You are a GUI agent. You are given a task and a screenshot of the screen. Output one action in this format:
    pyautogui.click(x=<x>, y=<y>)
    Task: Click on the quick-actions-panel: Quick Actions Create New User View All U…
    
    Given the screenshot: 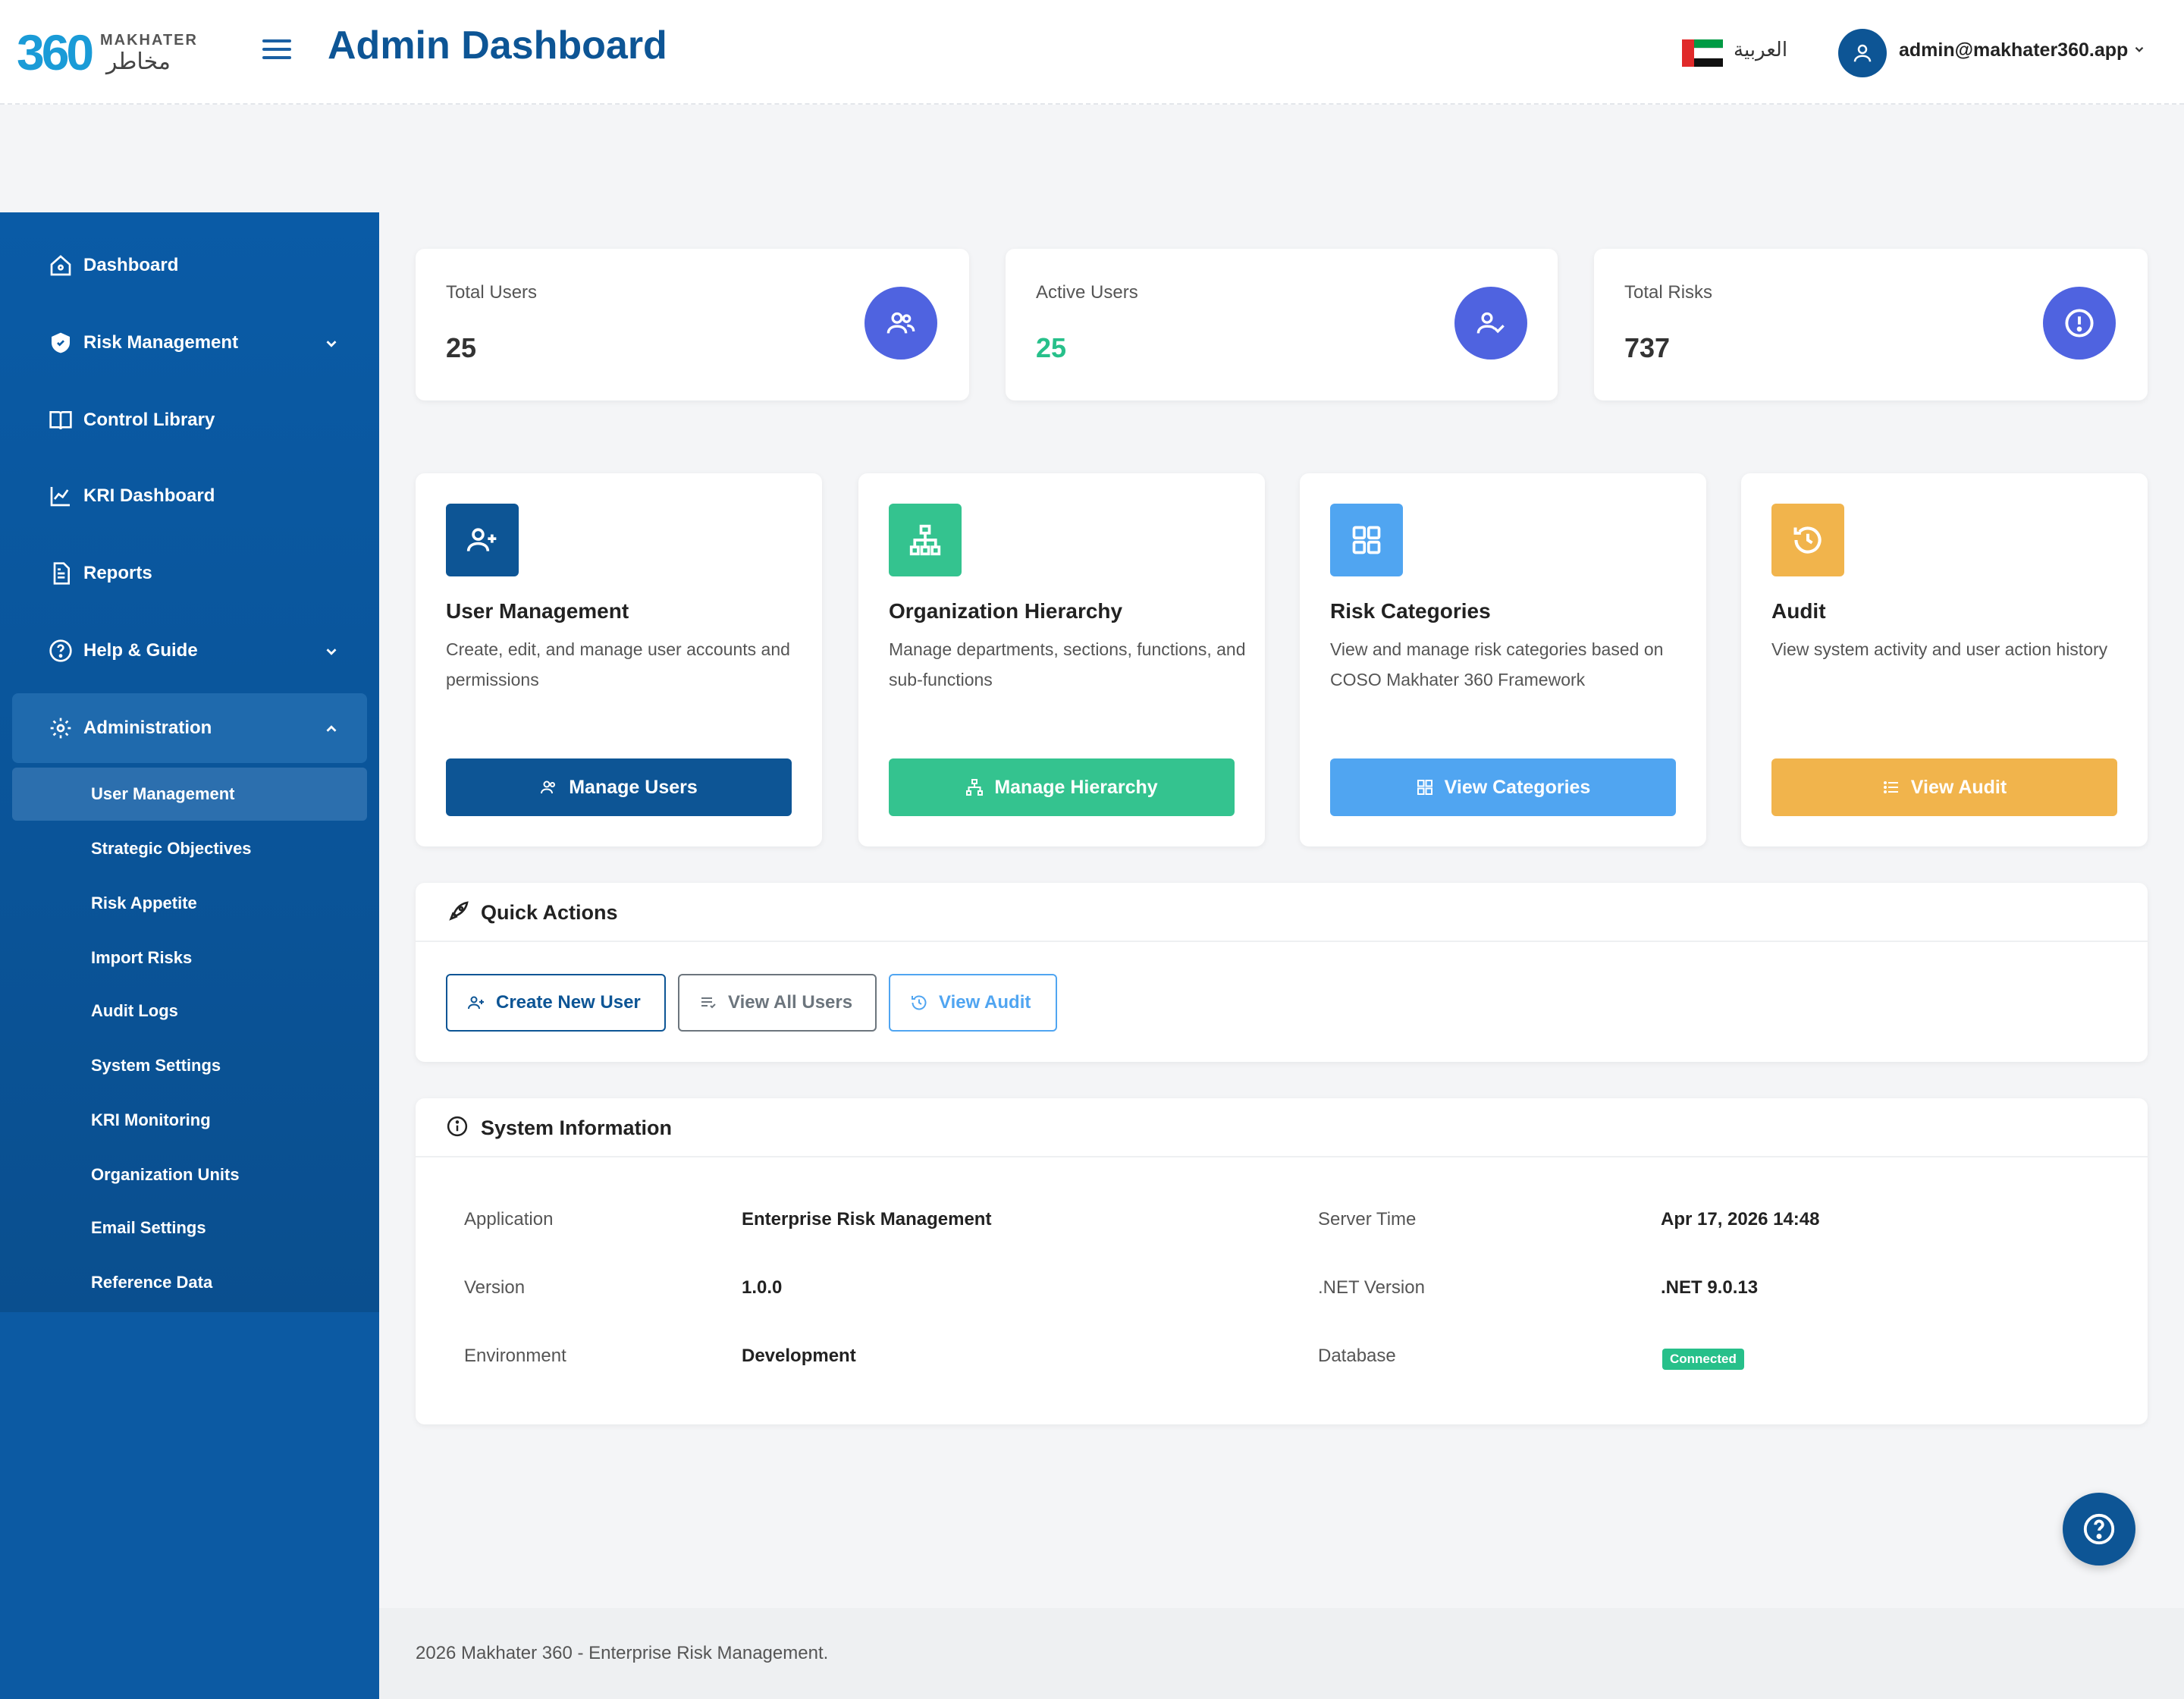 What is the action you would take?
    pyautogui.click(x=1282, y=972)
    